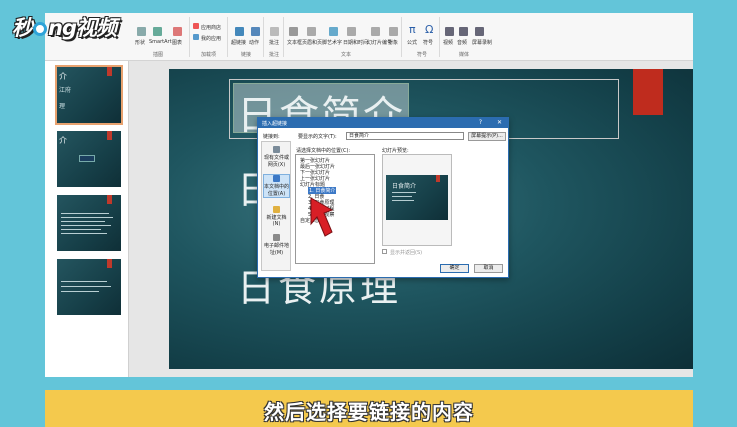  What do you see at coordinates (412, 29) in the screenshot?
I see `equation-icon: π` at bounding box center [412, 29].